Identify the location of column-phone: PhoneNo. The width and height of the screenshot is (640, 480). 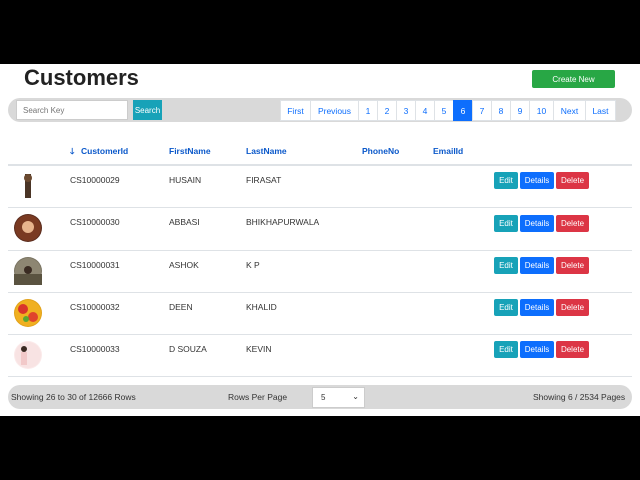
(380, 151).